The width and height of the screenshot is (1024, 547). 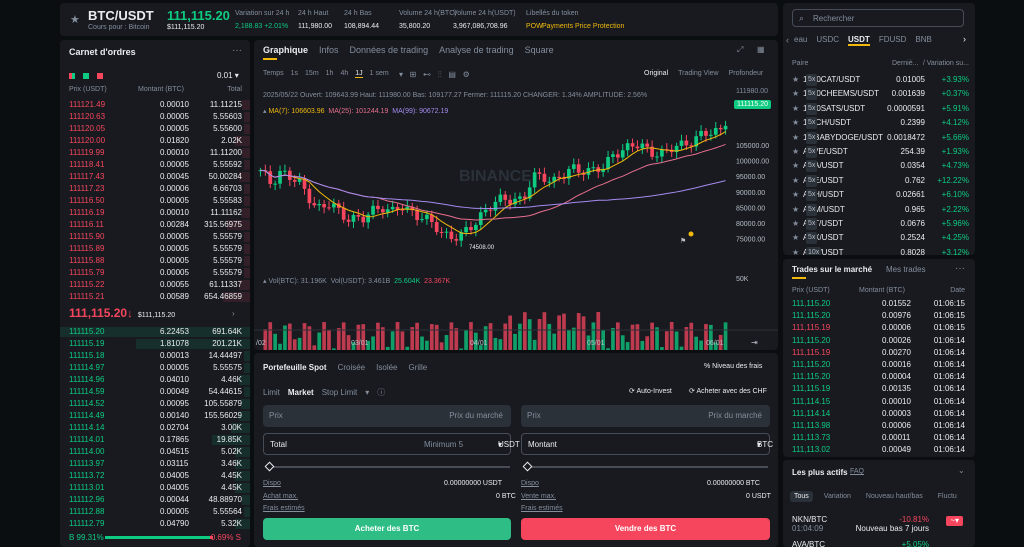 I want to click on wallet-tab: Grille, so click(x=418, y=367).